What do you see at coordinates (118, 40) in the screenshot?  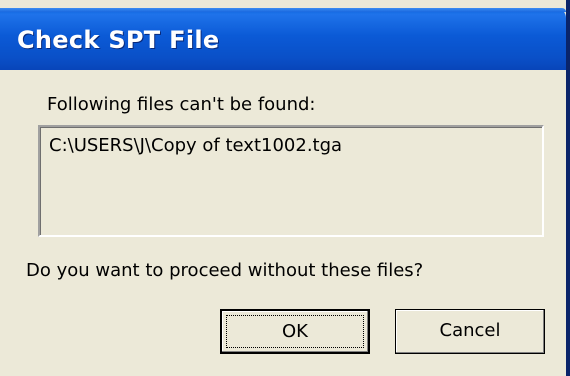 I see `dialog-title: Check SPT File` at bounding box center [118, 40].